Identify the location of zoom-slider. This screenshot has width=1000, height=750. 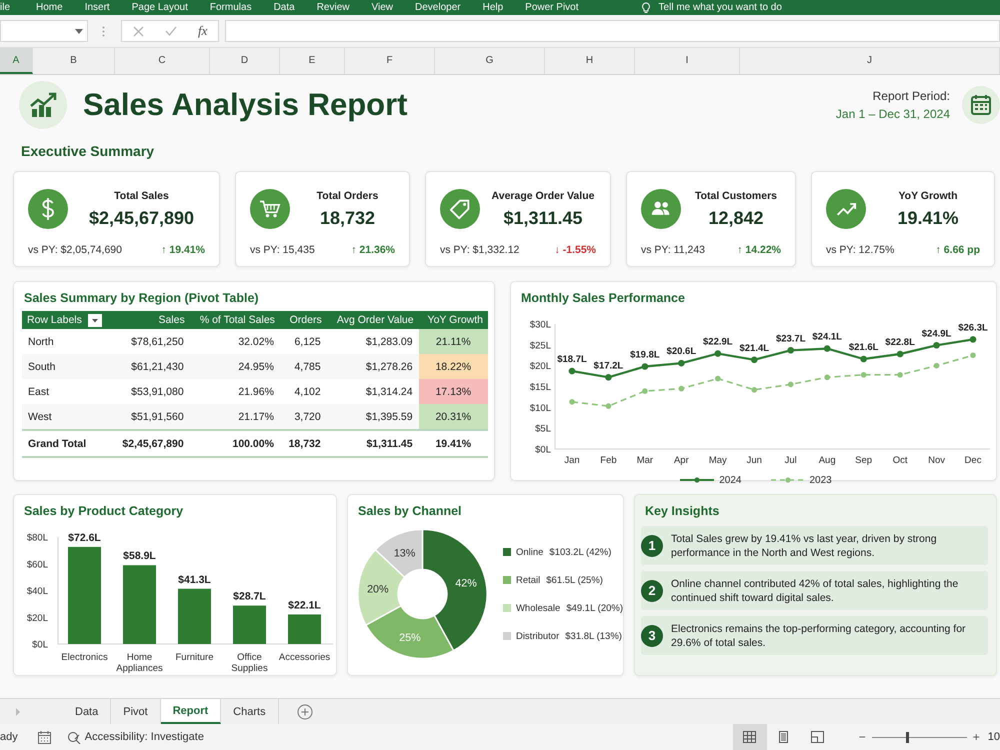
(919, 737).